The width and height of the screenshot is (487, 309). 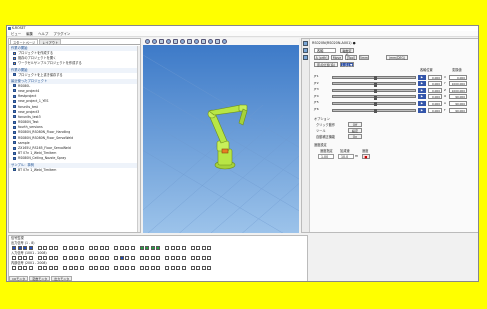 What do you see at coordinates (16, 34) in the screenshot?
I see `menu-item-view: ビュー` at bounding box center [16, 34].